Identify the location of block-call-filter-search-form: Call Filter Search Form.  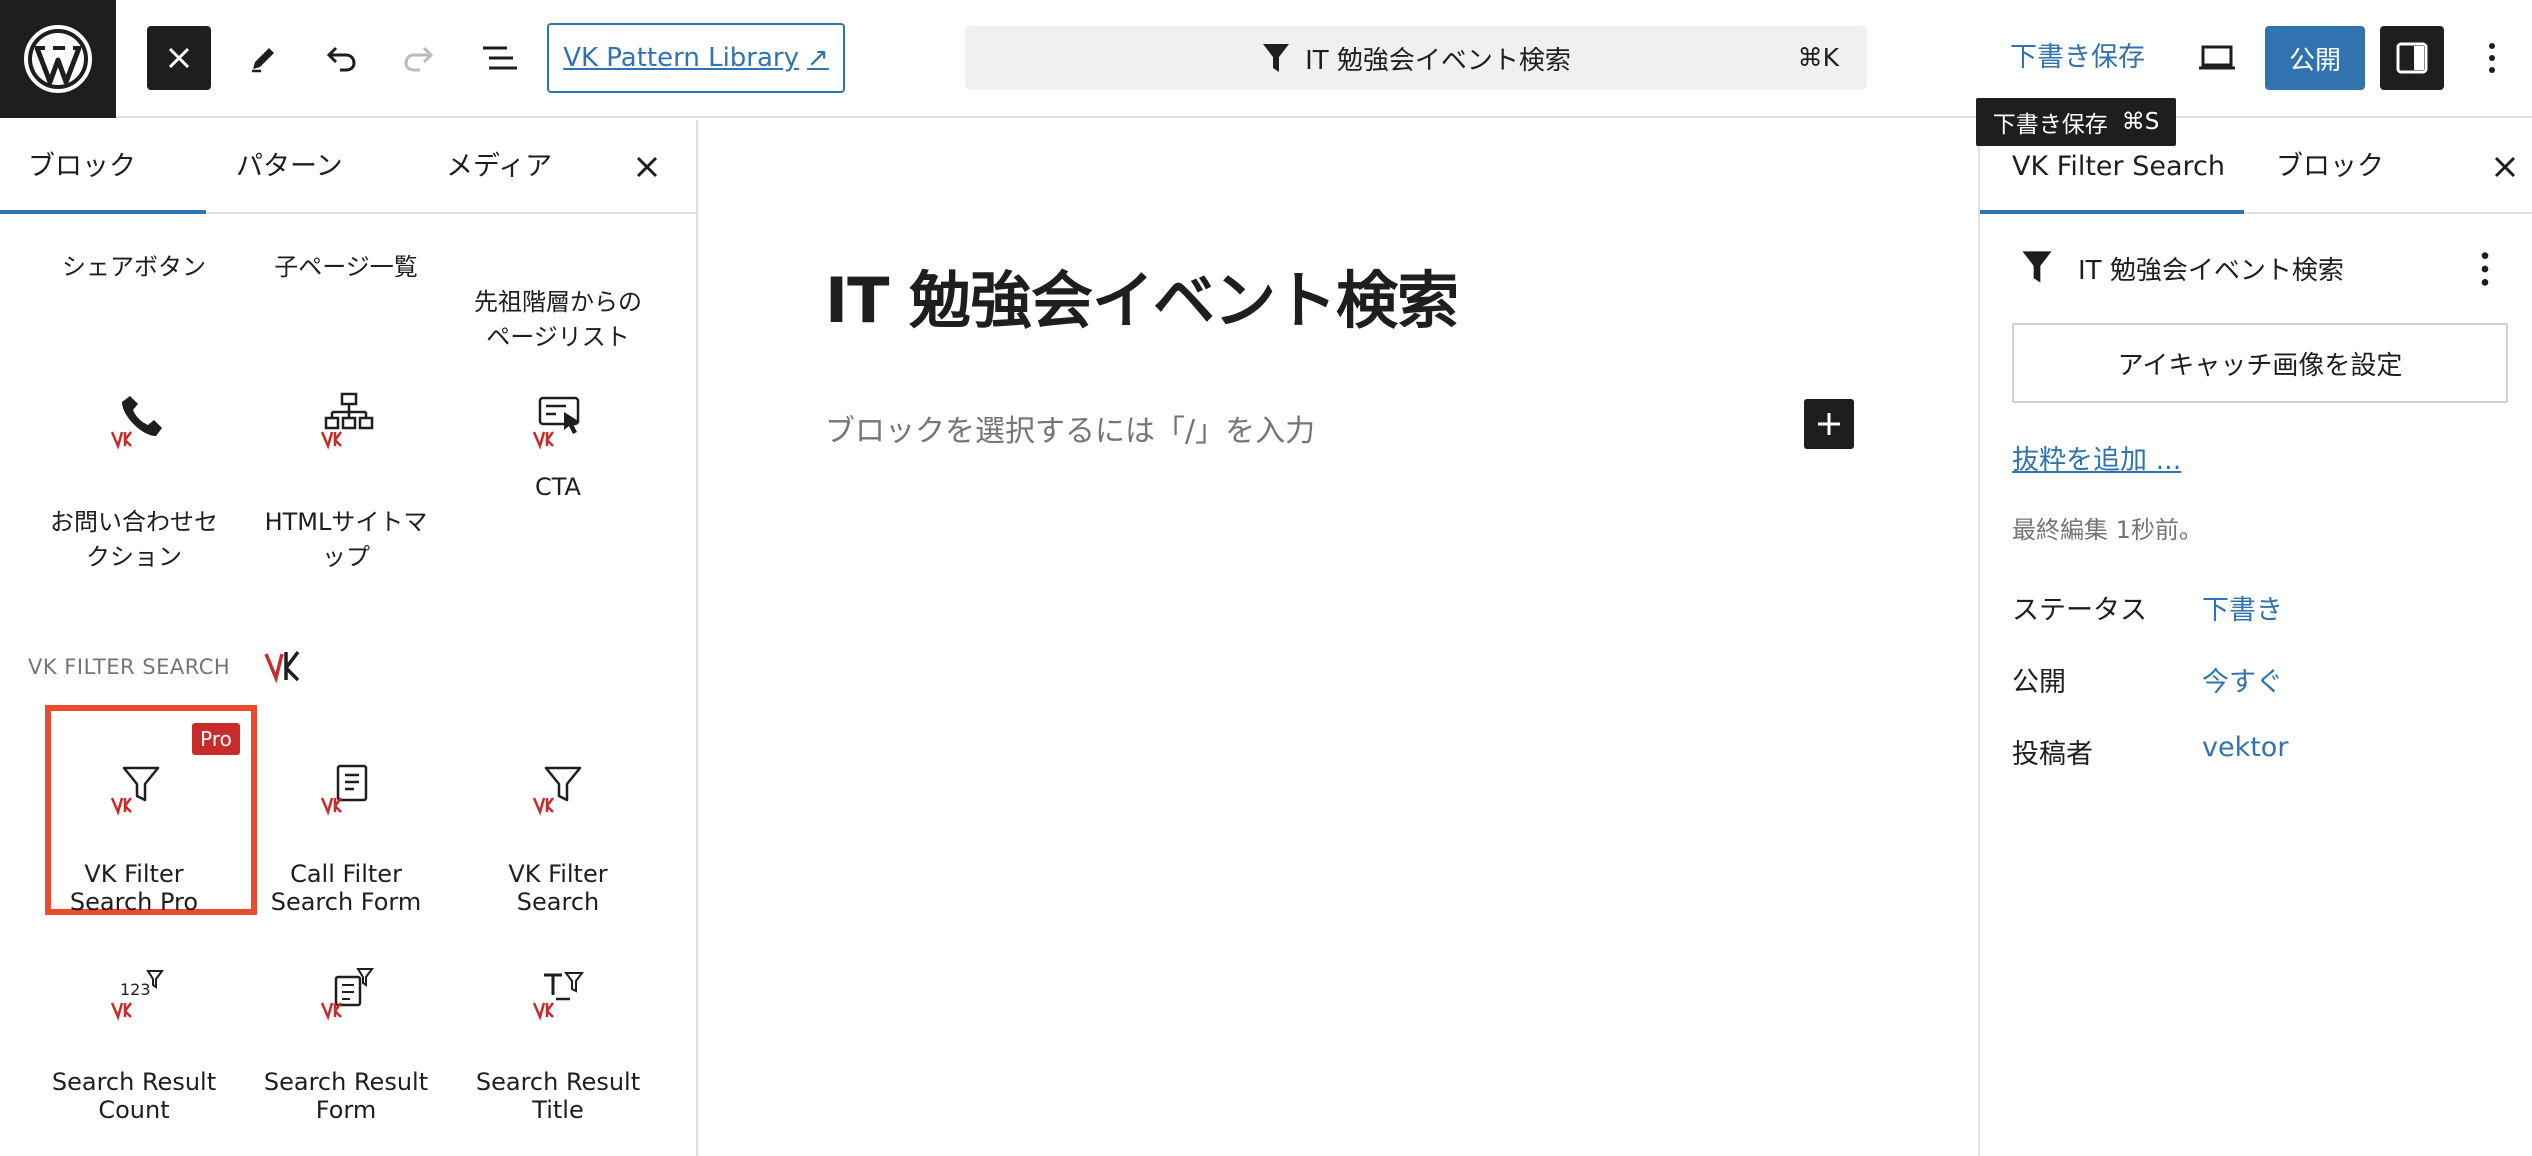
(346, 874).